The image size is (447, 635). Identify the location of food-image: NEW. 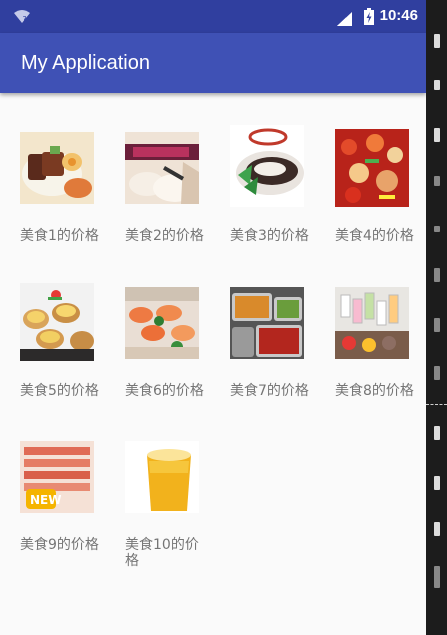
(57, 477).